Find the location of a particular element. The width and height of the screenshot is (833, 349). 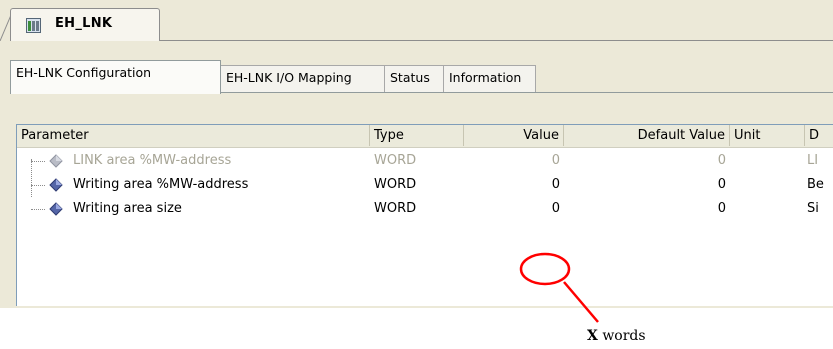

parameter-description: Be is located at coordinates (815, 184).